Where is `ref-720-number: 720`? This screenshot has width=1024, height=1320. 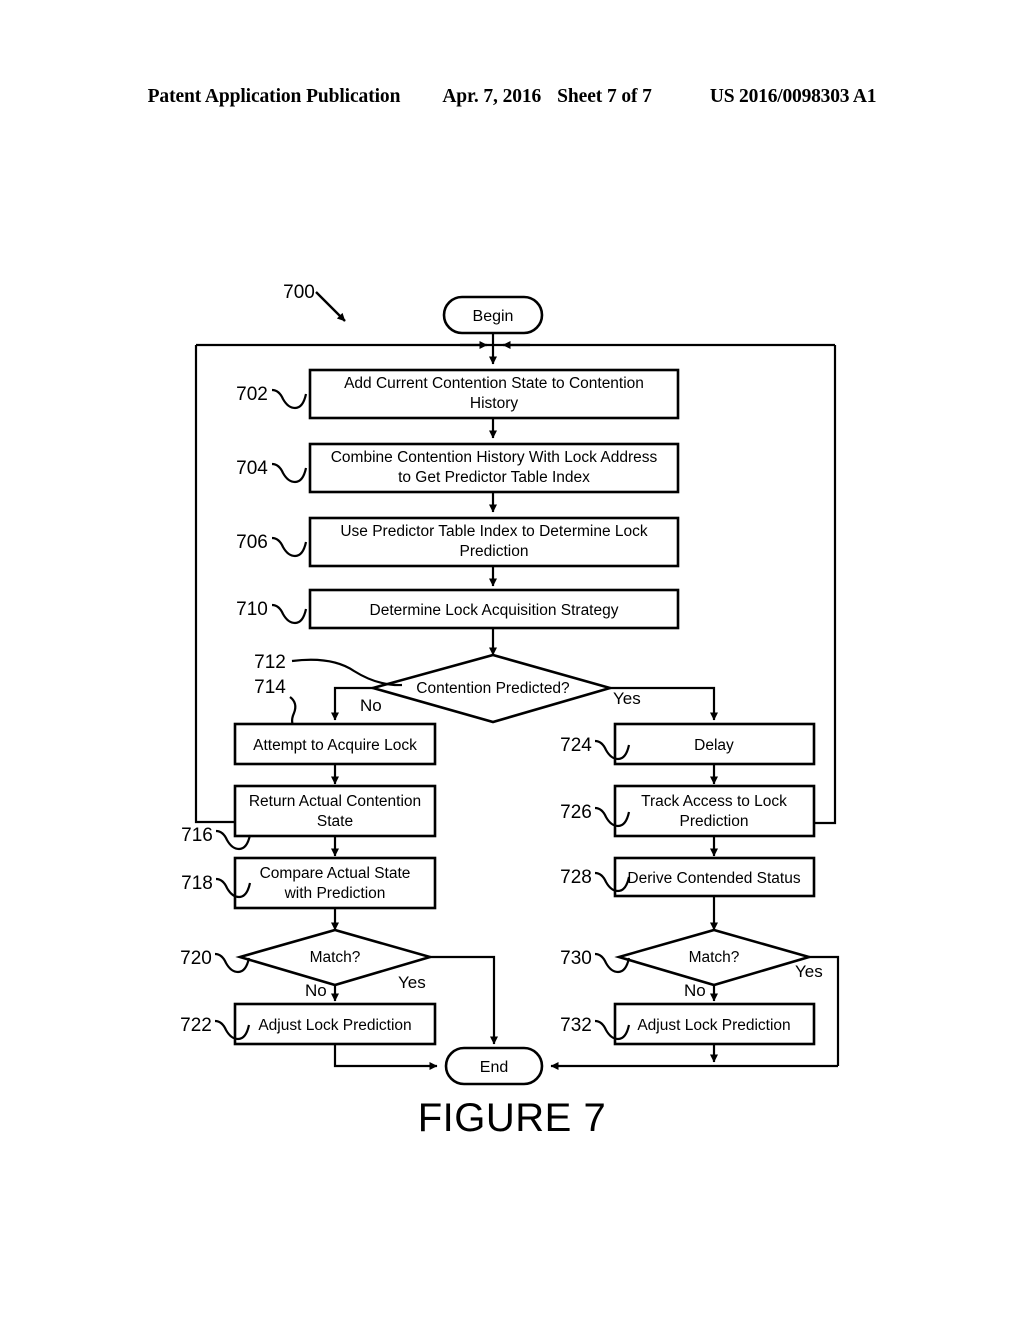
ref-720-number: 720 is located at coordinates (196, 958).